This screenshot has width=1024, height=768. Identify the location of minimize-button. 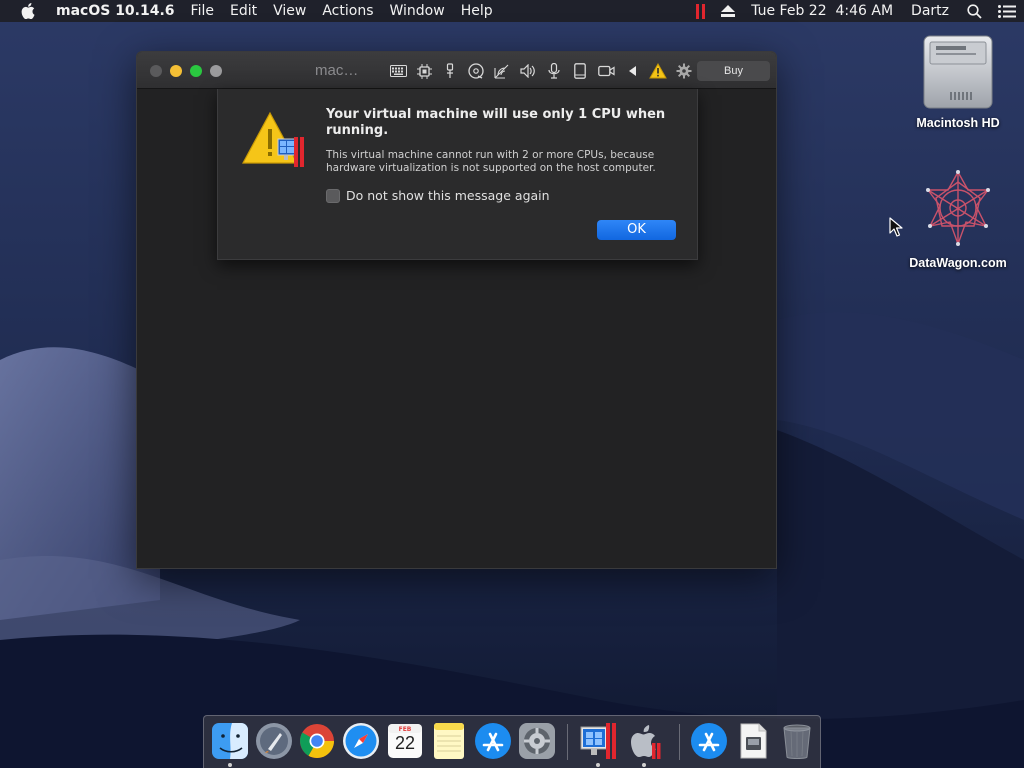
(176, 71).